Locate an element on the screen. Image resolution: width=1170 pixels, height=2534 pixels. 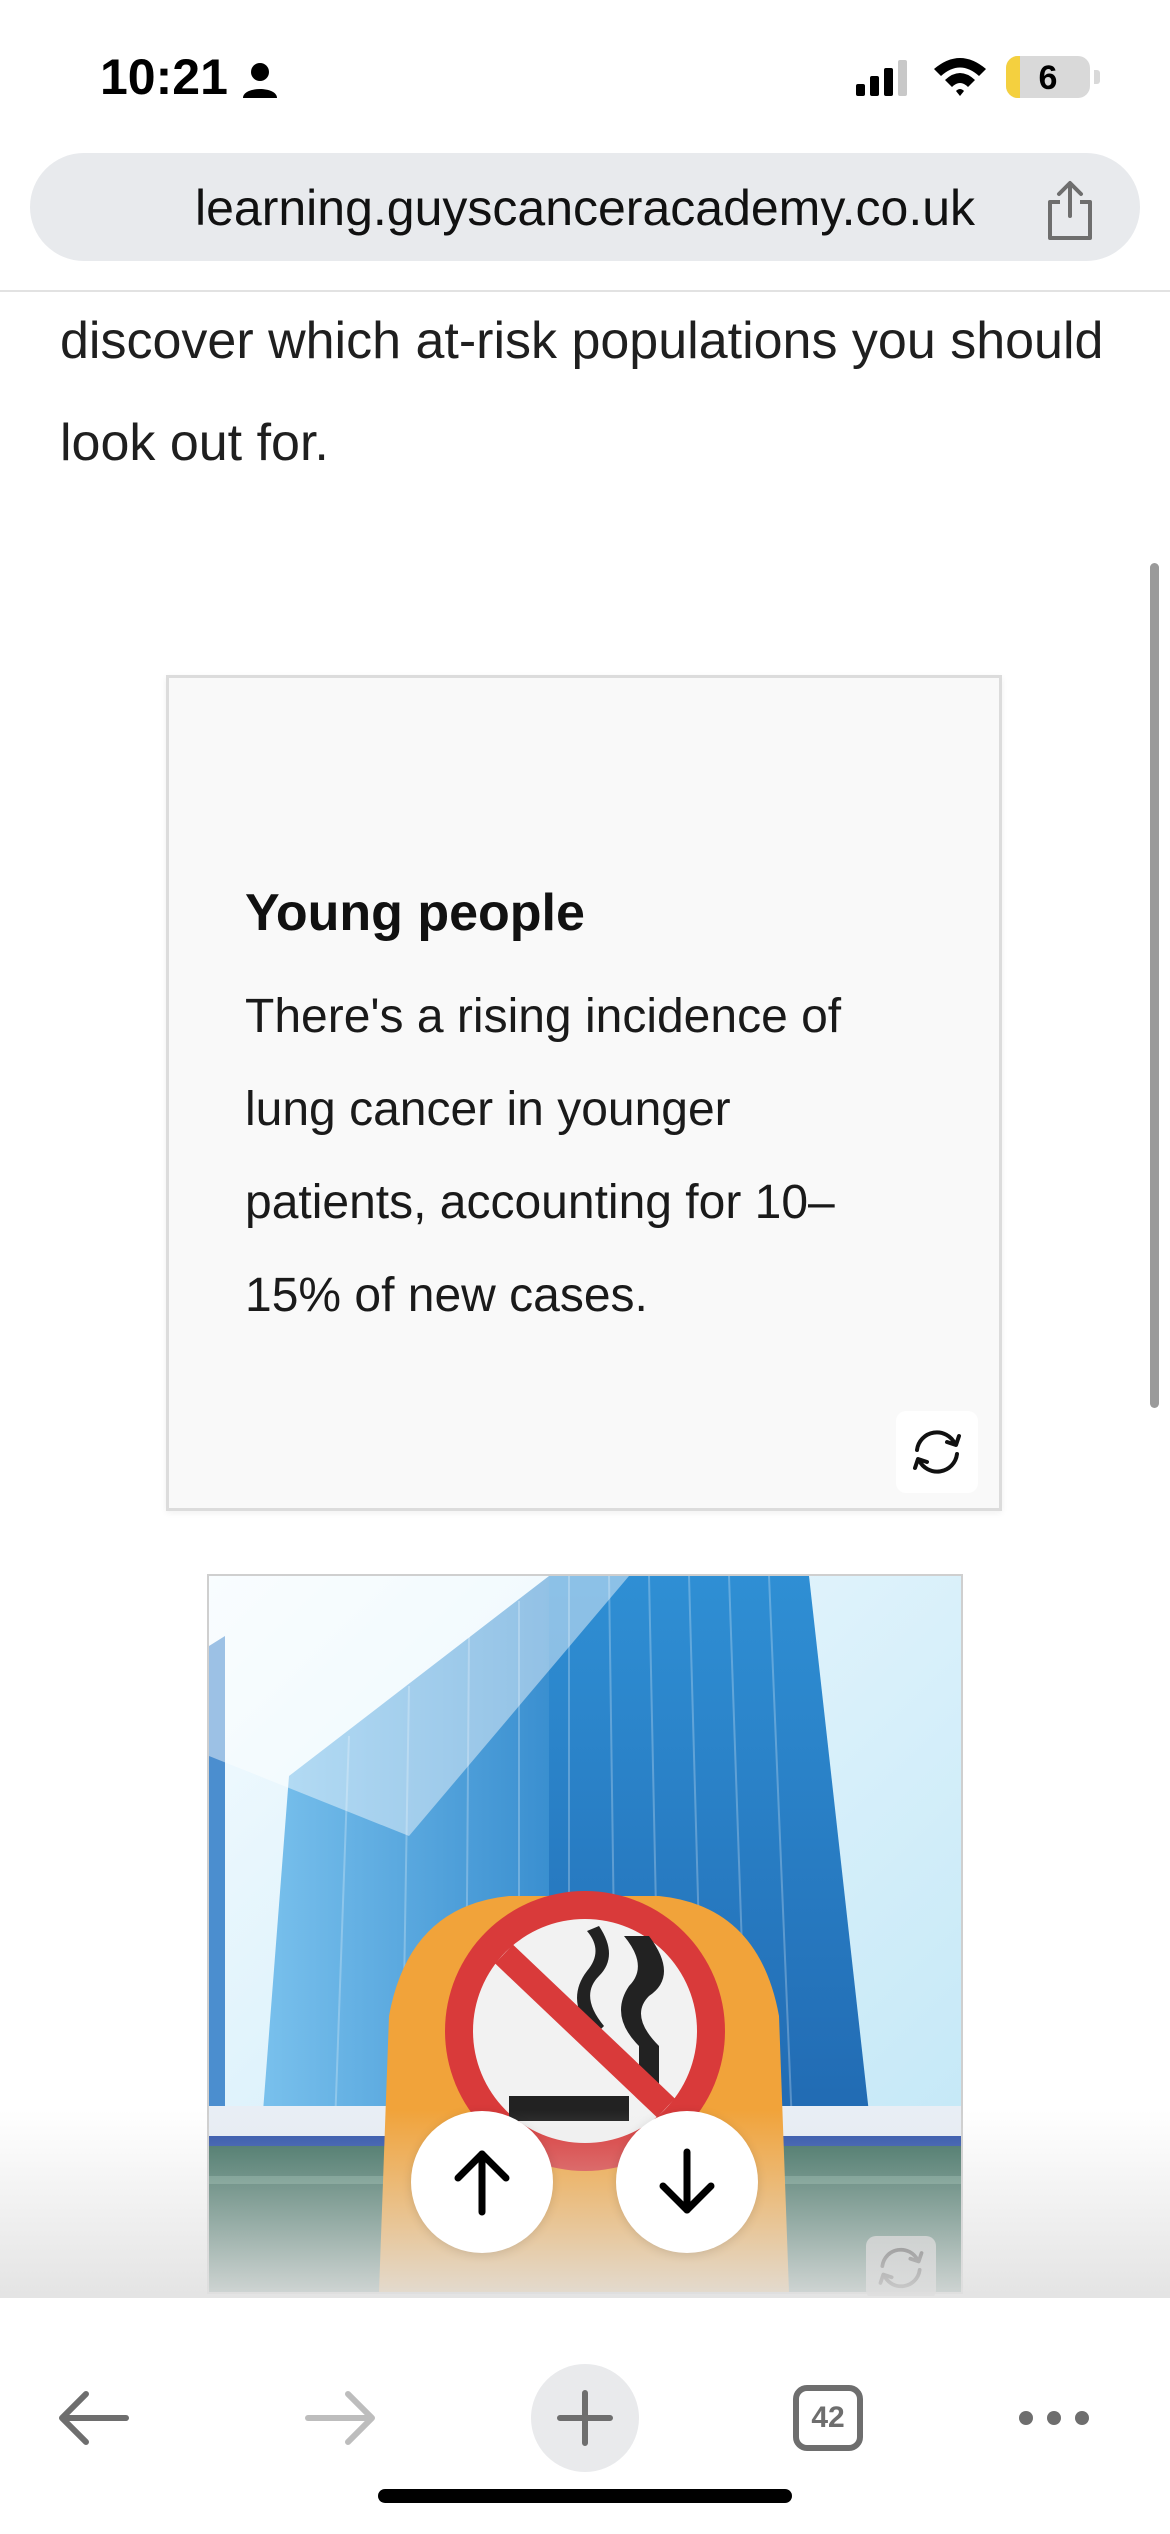
home-indicator is located at coordinates (585, 2496).